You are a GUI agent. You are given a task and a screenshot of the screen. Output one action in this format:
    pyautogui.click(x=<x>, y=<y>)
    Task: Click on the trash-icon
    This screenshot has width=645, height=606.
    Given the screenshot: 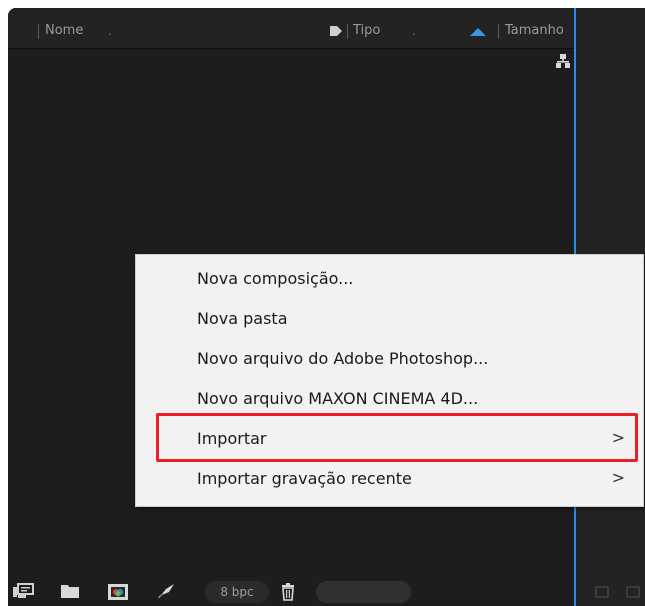 What is the action you would take?
    pyautogui.click(x=288, y=592)
    